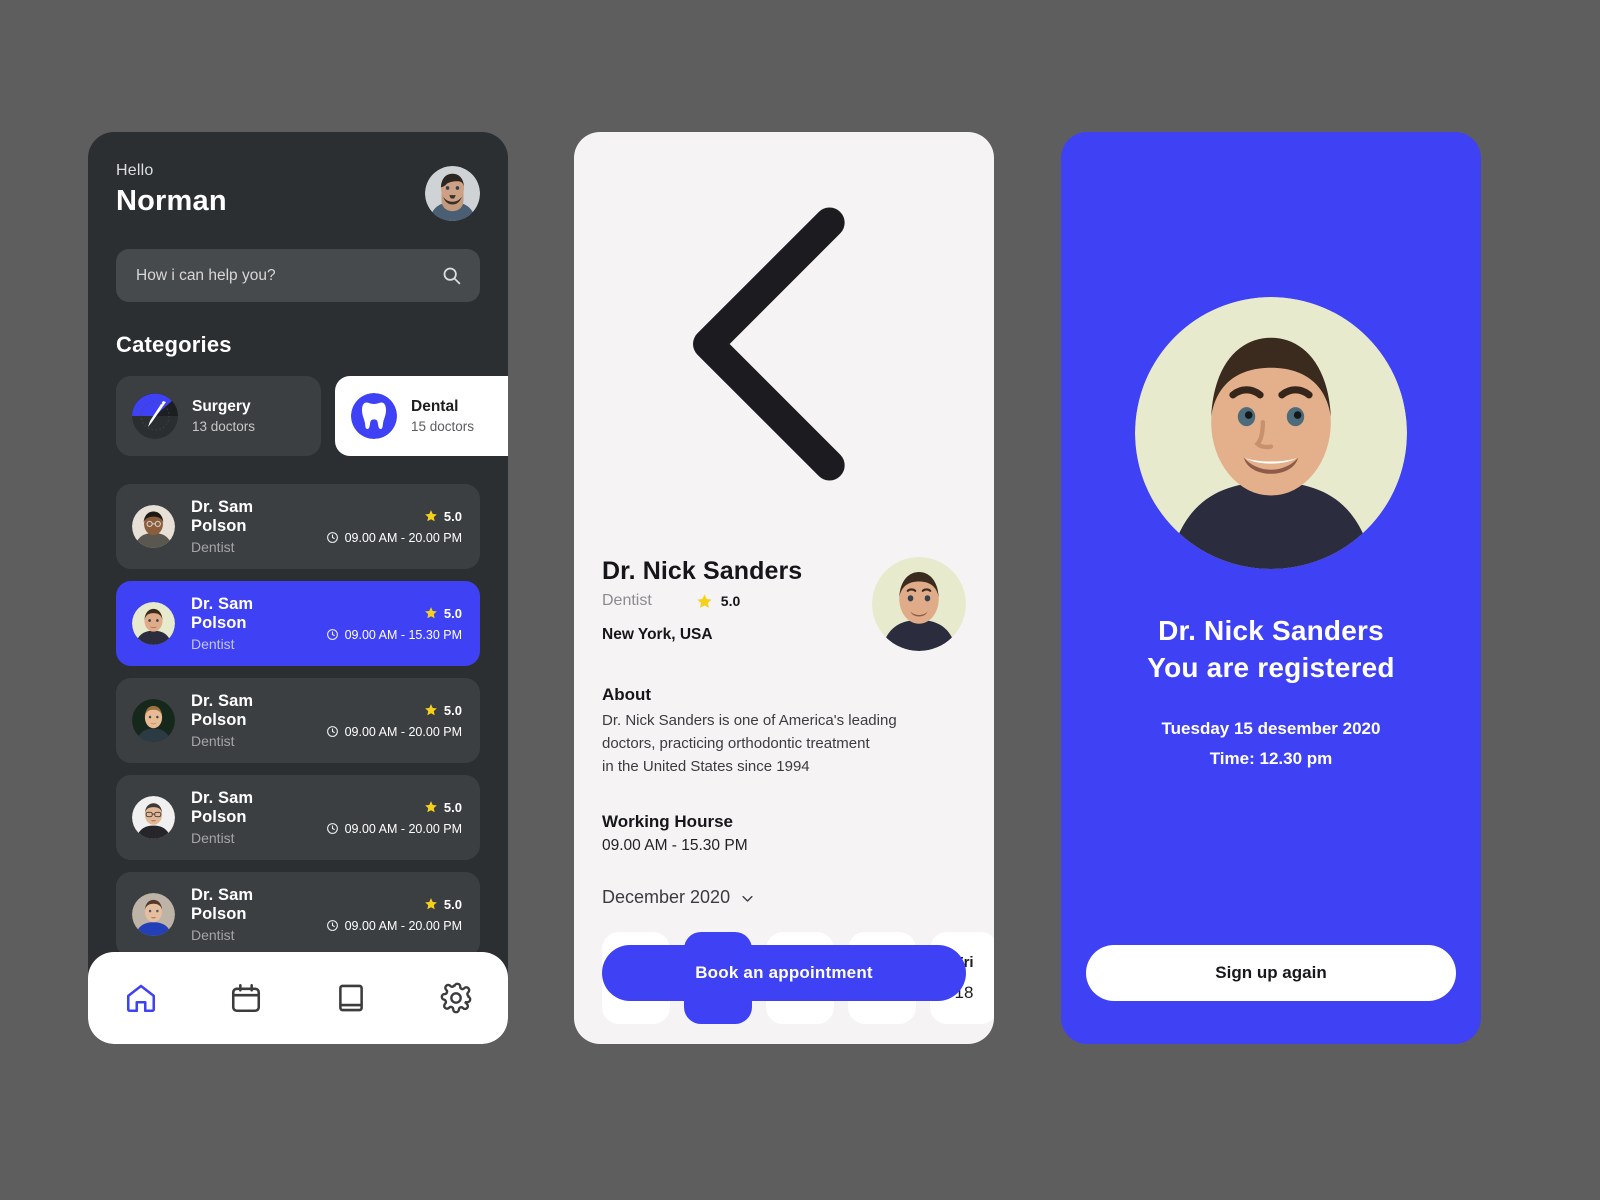 The image size is (1600, 1200). What do you see at coordinates (135, 170) in the screenshot?
I see `greeting-label: Hello` at bounding box center [135, 170].